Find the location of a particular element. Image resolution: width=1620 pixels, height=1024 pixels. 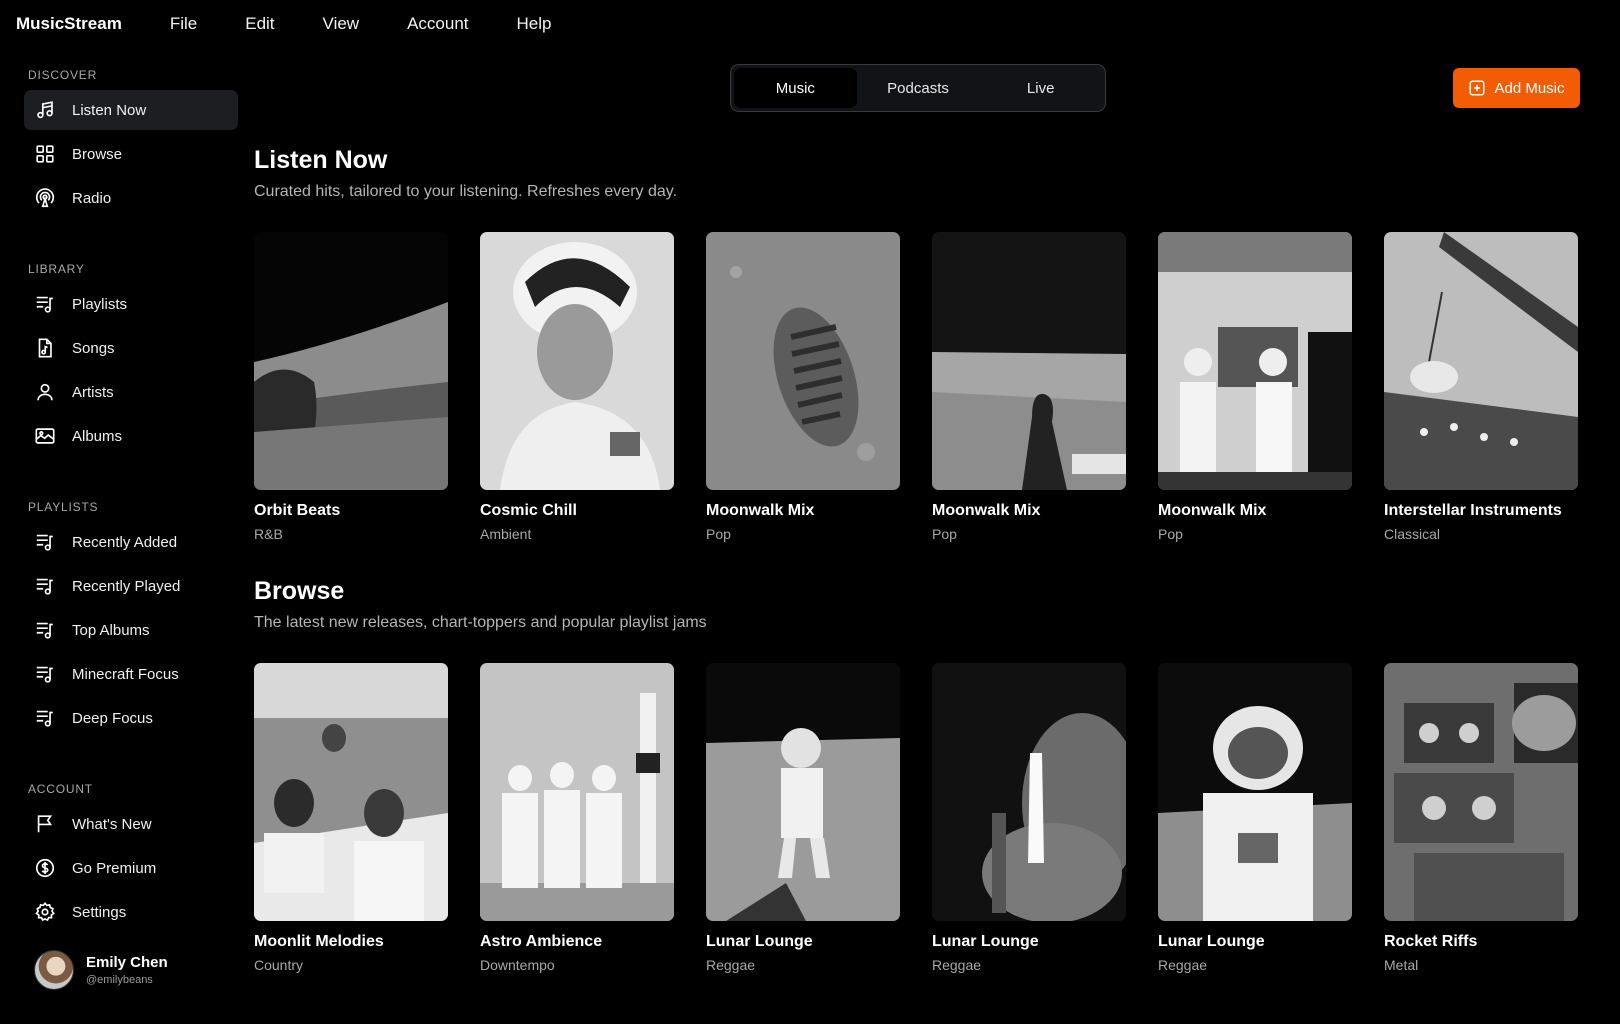

add-music-button: Add Music is located at coordinates (1516, 88).